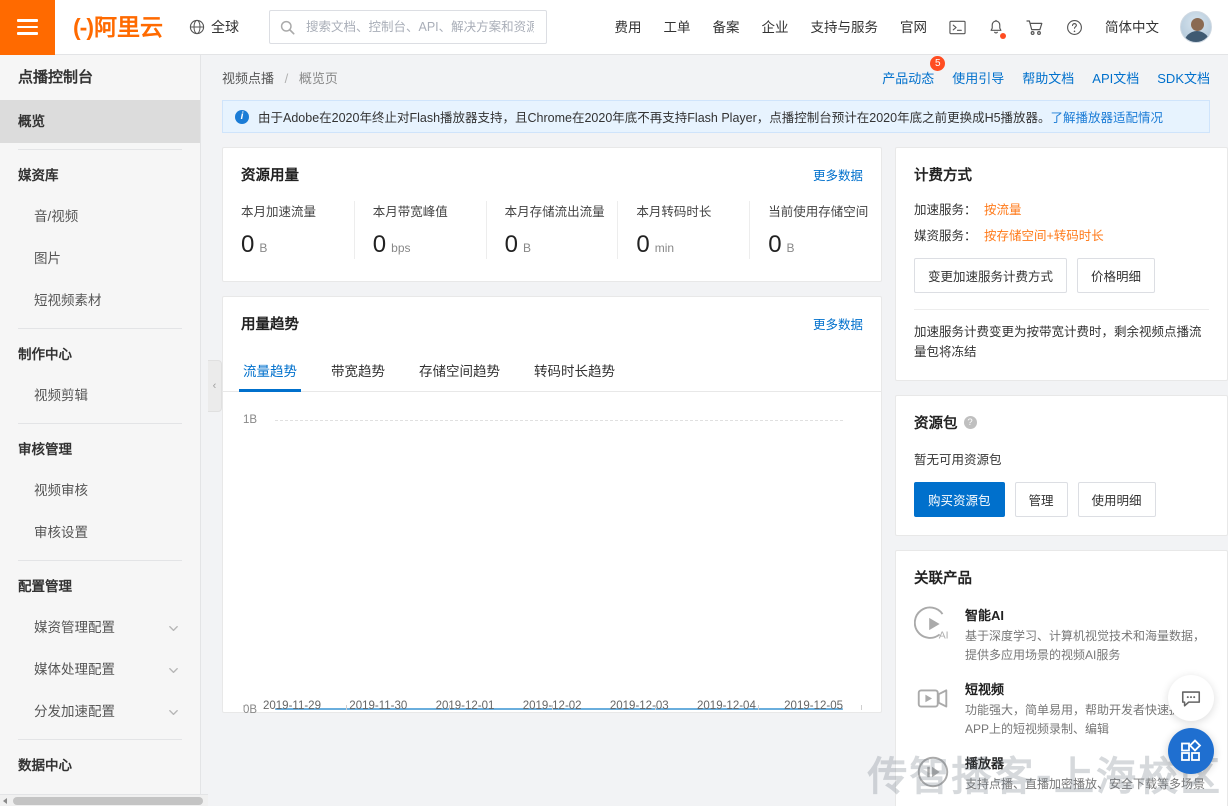  What do you see at coordinates (1085, 645) in the screenshot?
I see `product-desc: 基于深度学习、计算机视觉技术和海量数据，提供多应用场景的视频AI服务` at bounding box center [1085, 645].